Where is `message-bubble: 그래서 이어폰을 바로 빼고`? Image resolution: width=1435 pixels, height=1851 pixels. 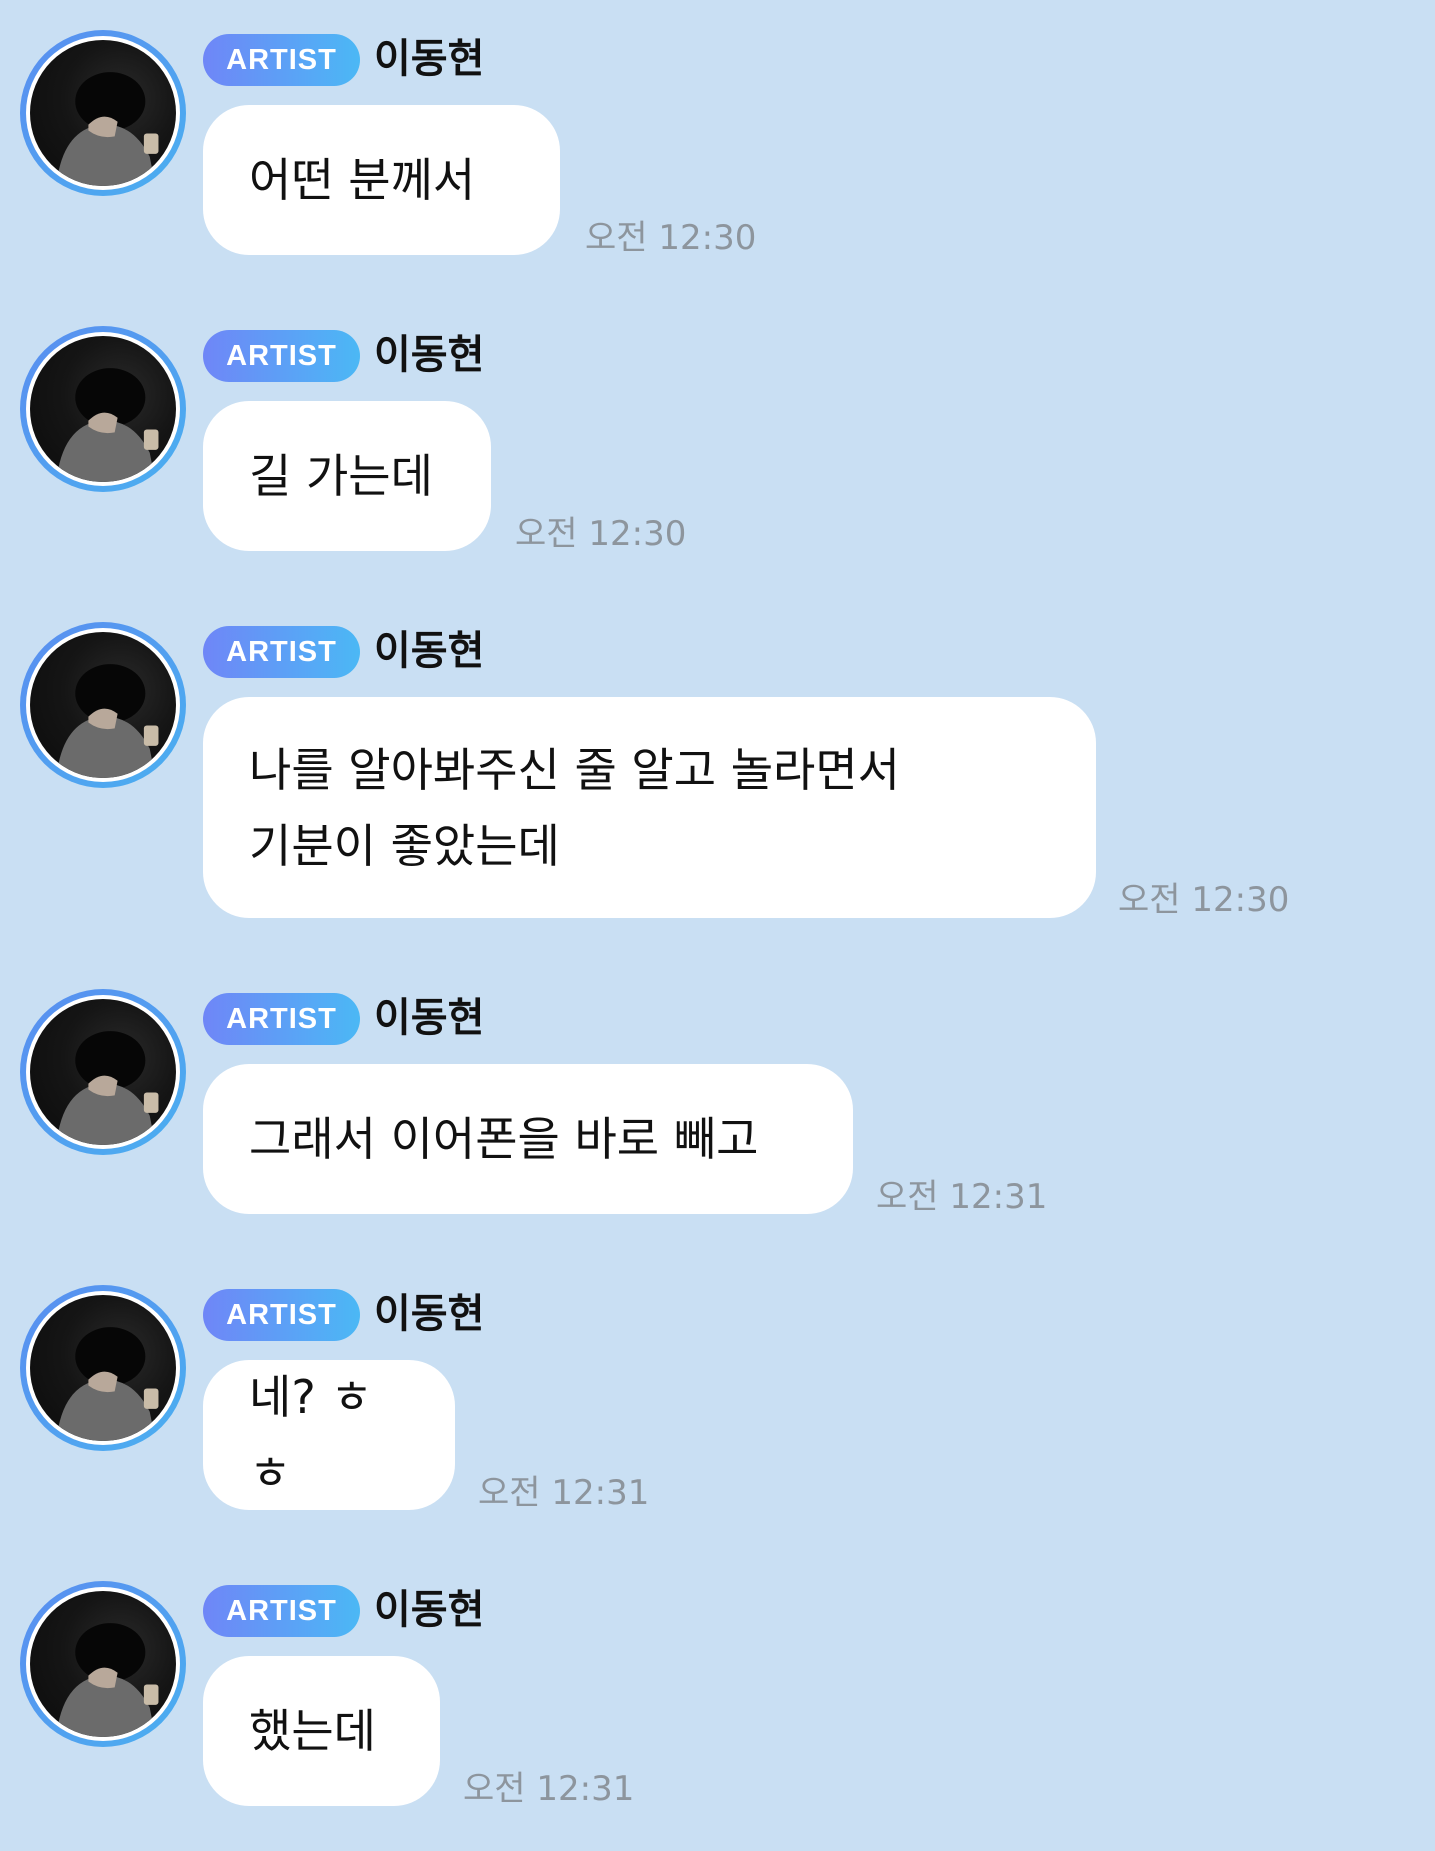
message-bubble: 그래서 이어폰을 바로 빼고 is located at coordinates (528, 1139).